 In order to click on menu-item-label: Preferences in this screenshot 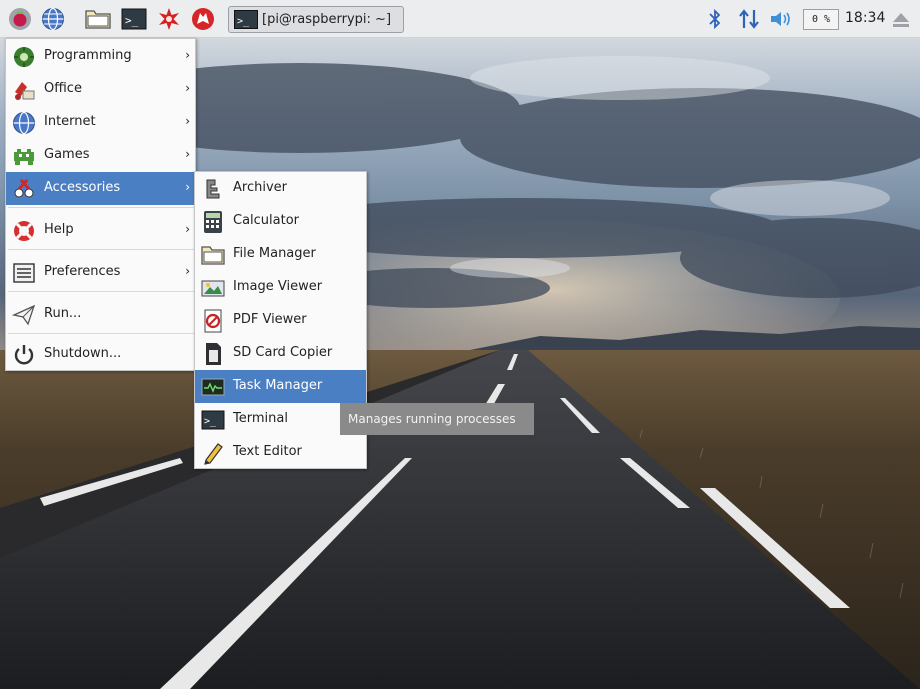, I will do `click(82, 271)`.